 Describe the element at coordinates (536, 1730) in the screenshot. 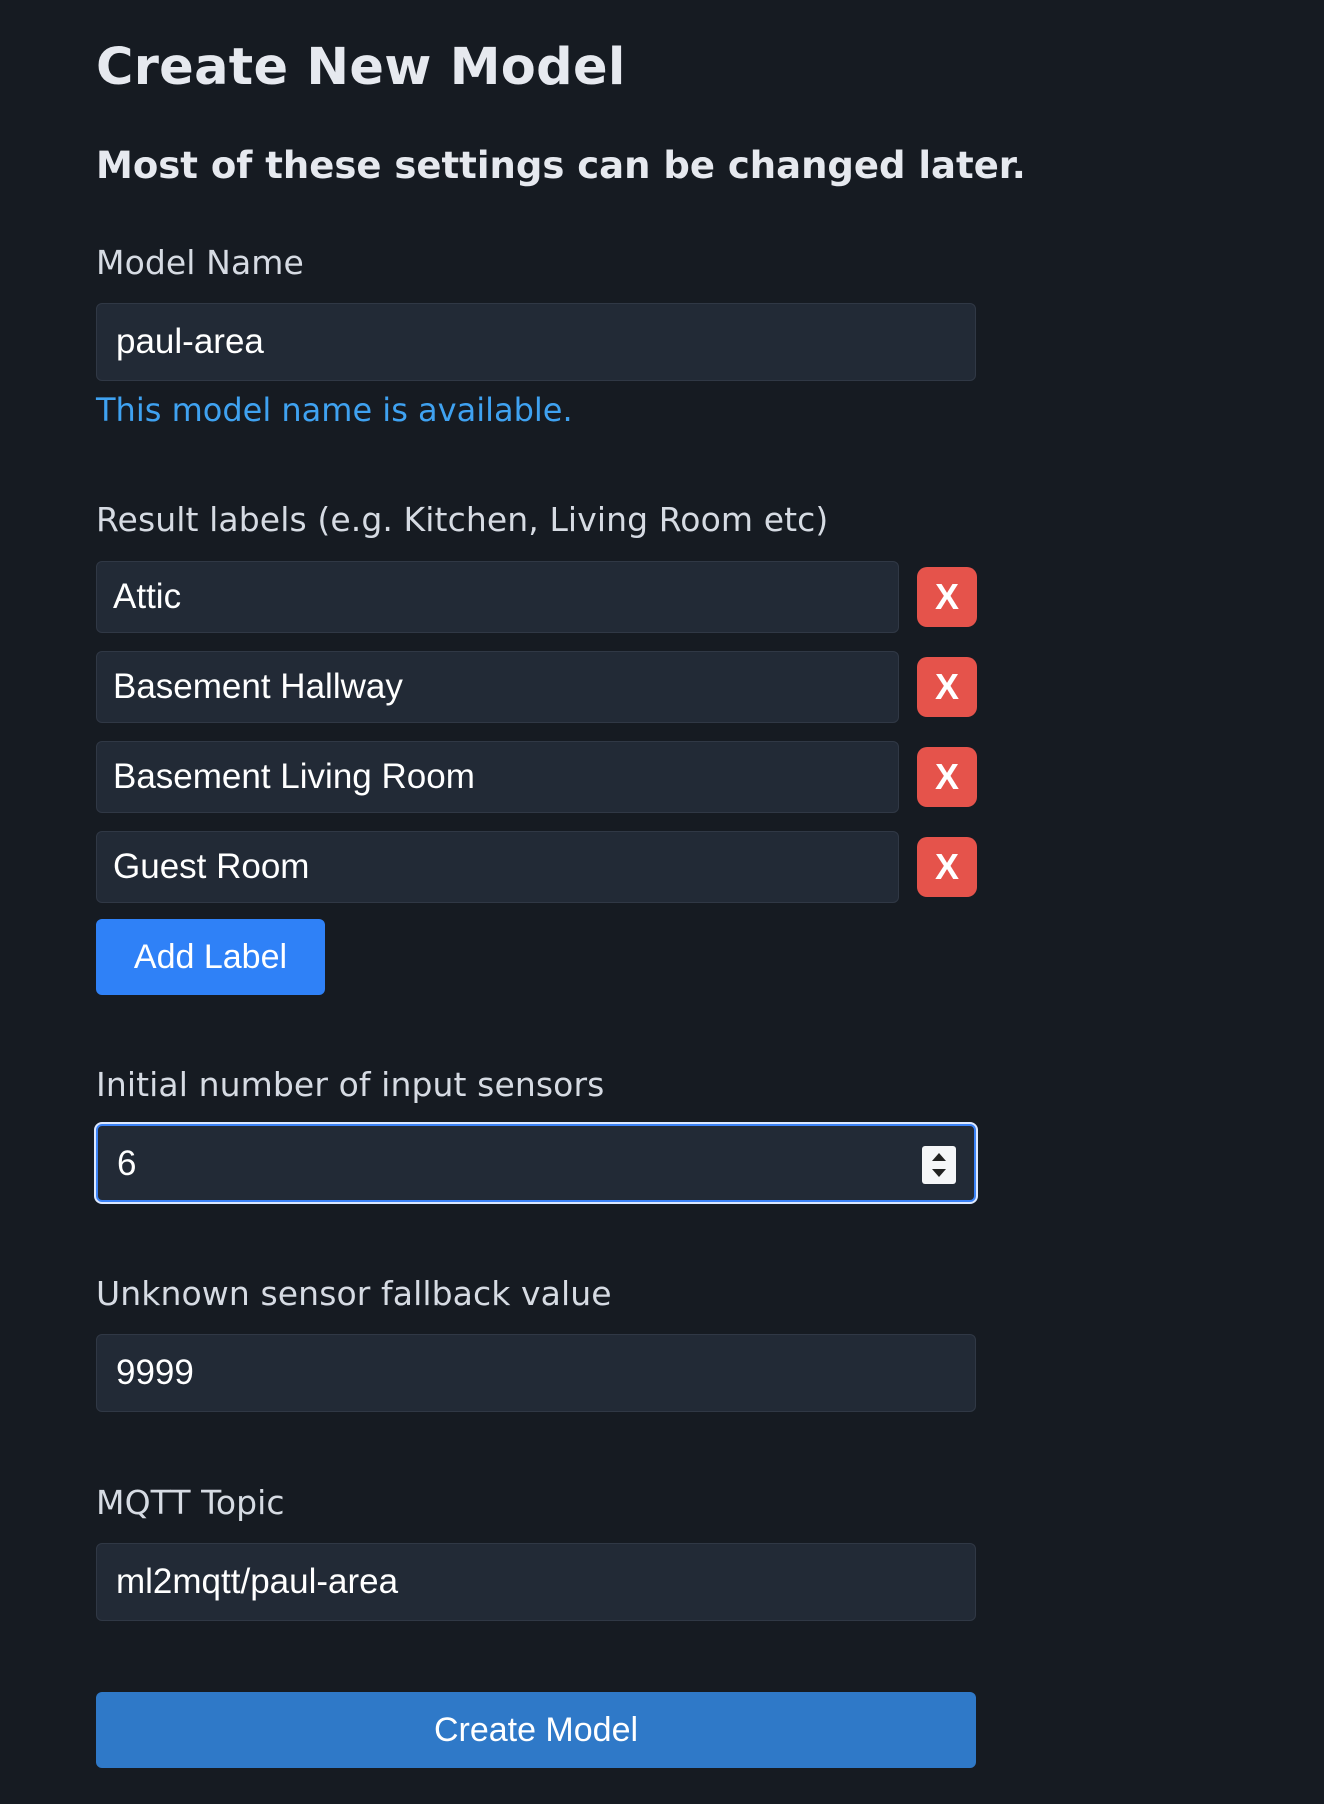

I see `create-model-button: Create Model` at that location.